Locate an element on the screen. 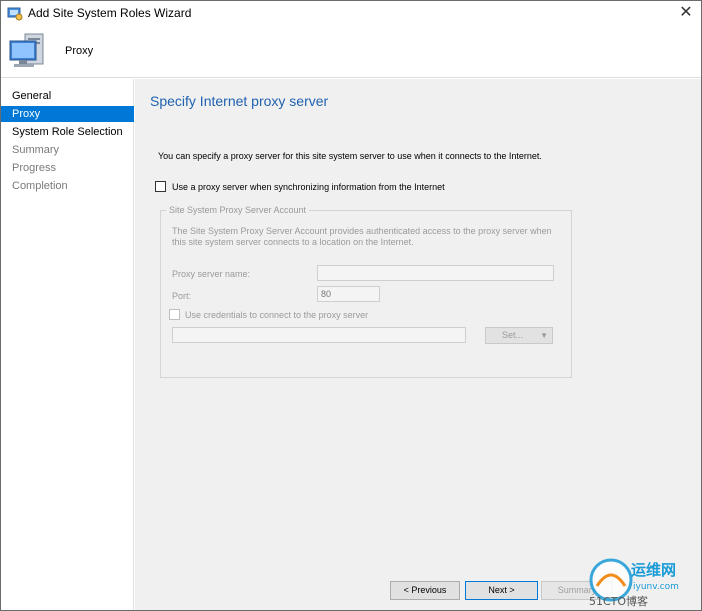  nav-item-completion: Completion is located at coordinates (40, 186).